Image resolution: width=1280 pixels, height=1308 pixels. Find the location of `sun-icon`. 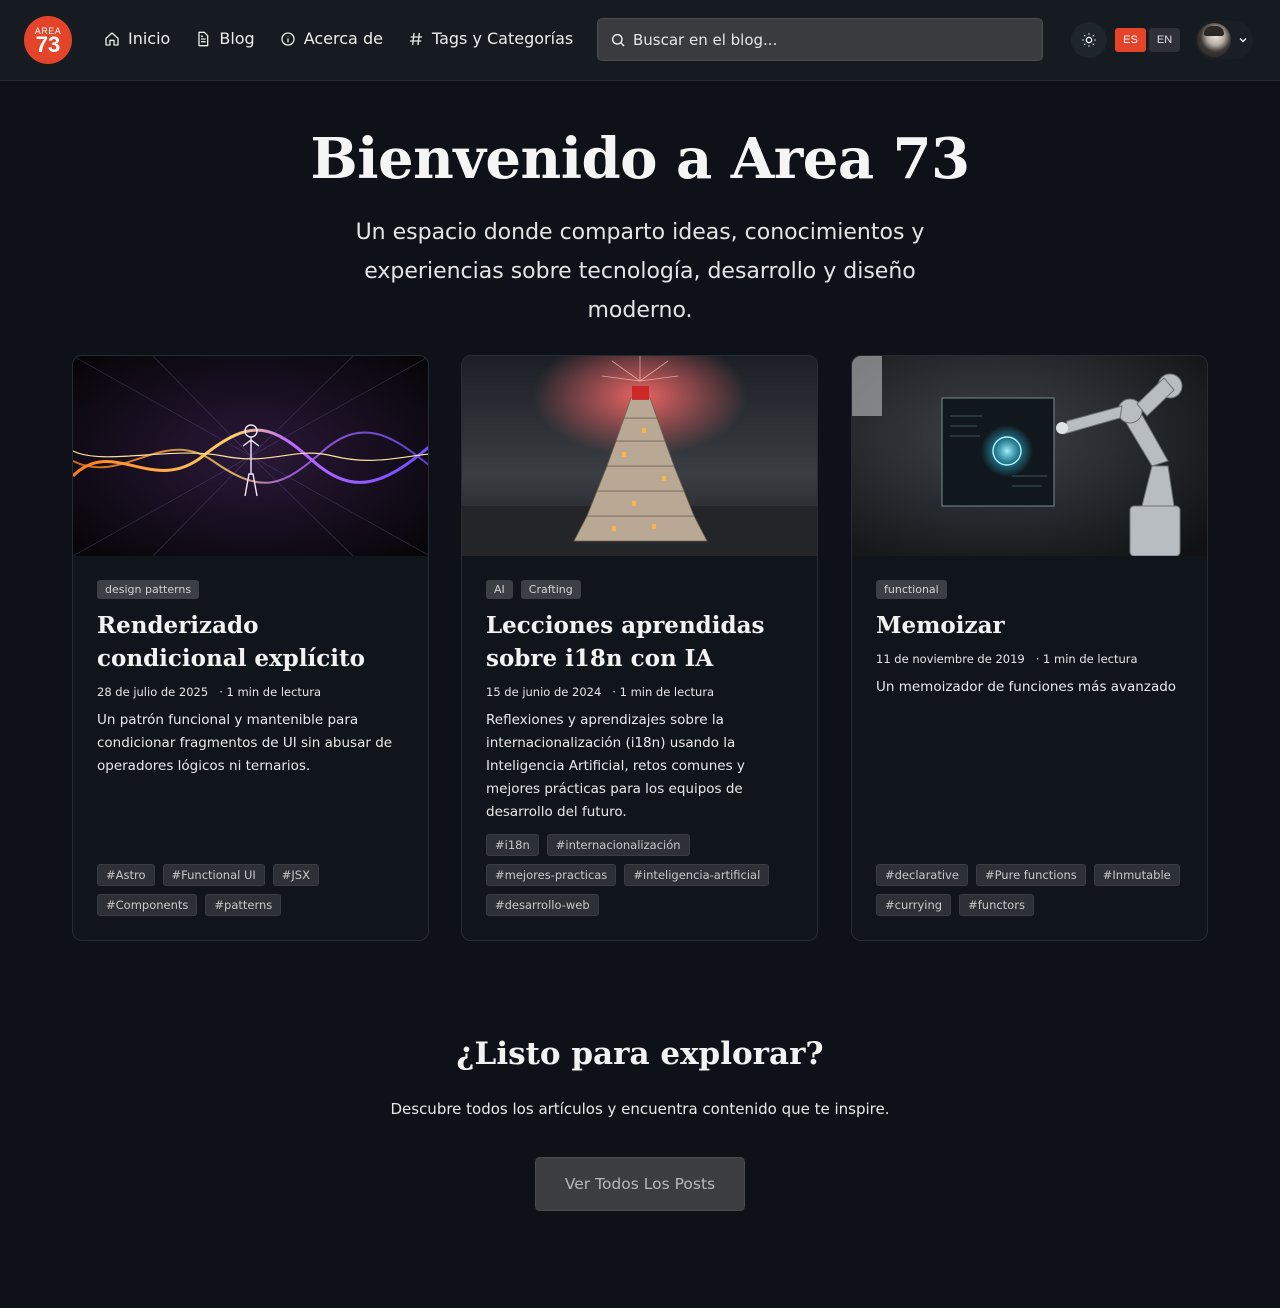

sun-icon is located at coordinates (1089, 40).